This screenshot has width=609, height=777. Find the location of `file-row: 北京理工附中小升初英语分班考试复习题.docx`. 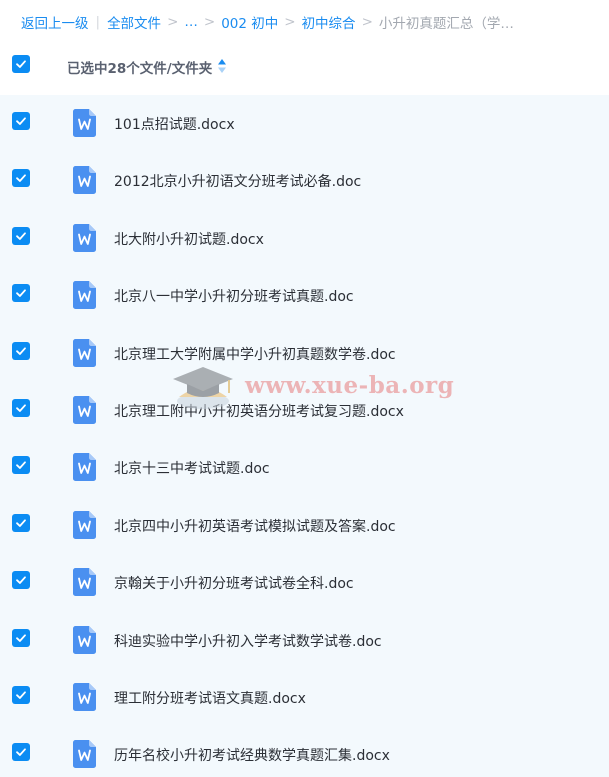

file-row: 北京理工附中小升初英语分班考试复习题.docx is located at coordinates (304, 410).